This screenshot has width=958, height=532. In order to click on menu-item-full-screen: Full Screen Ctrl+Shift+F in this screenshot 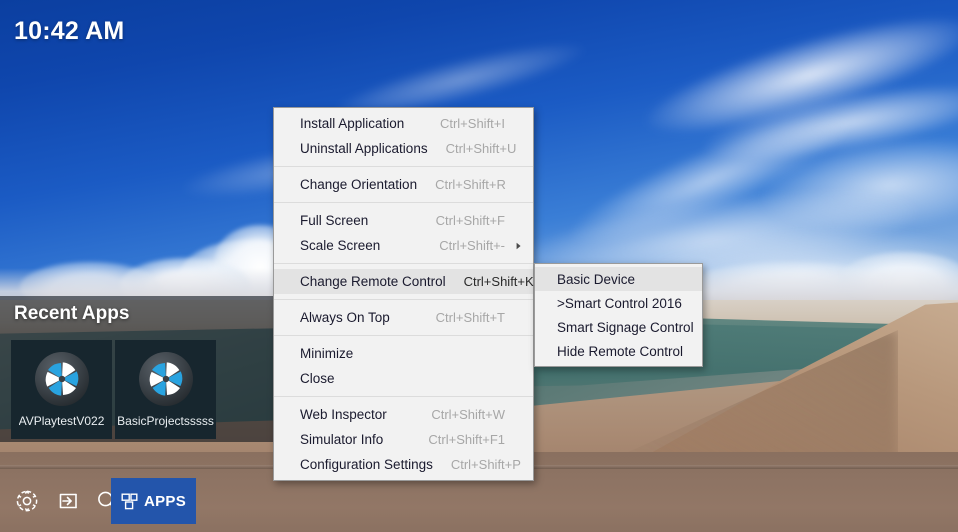, I will do `click(403, 220)`.